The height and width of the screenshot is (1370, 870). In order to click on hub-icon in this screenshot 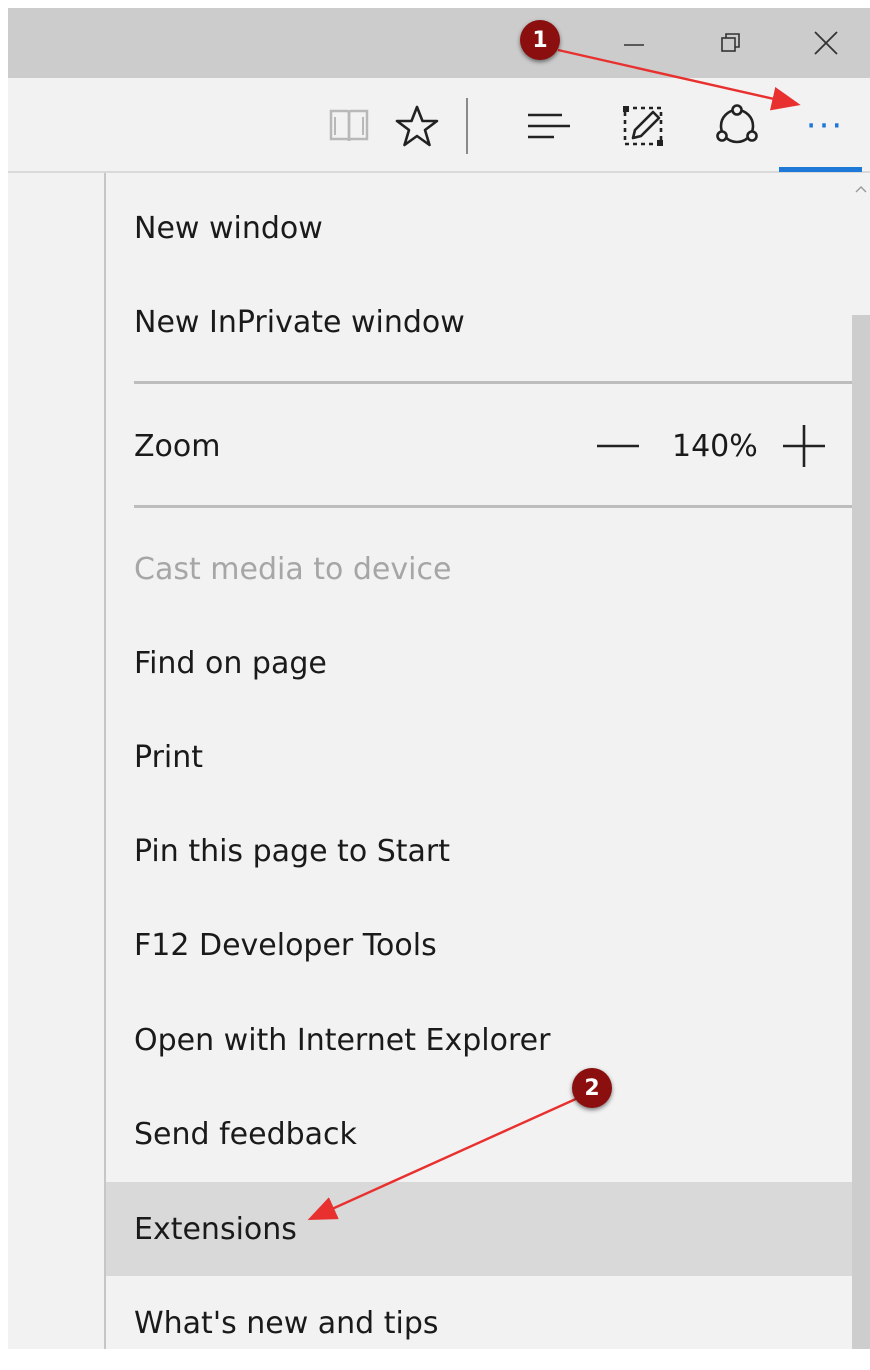, I will do `click(549, 125)`.